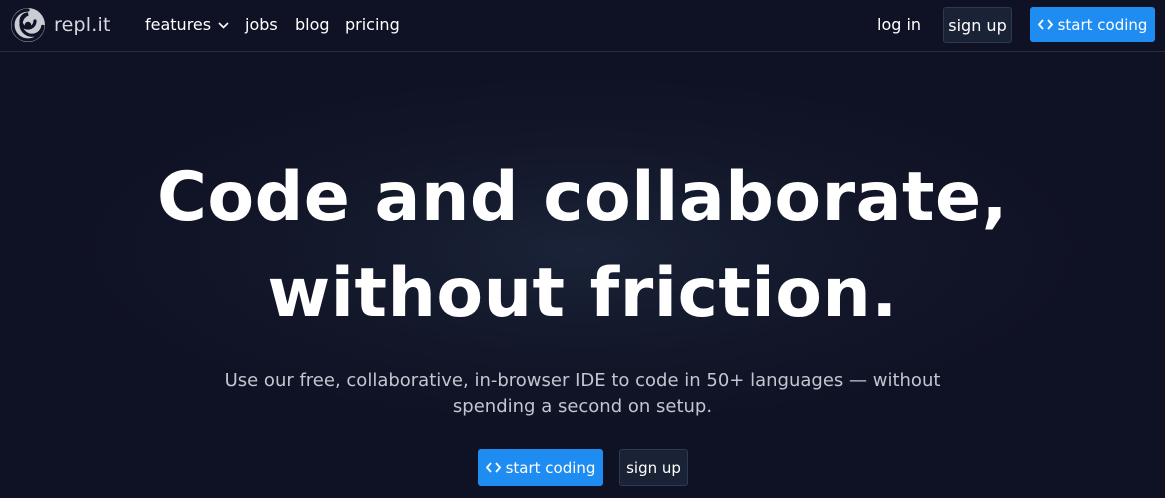 The width and height of the screenshot is (1165, 498). I want to click on replit-swirl-logo-icon, so click(28, 25).